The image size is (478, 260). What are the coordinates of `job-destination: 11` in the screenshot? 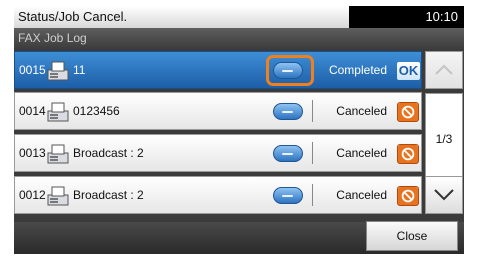 It's located at (79, 70).